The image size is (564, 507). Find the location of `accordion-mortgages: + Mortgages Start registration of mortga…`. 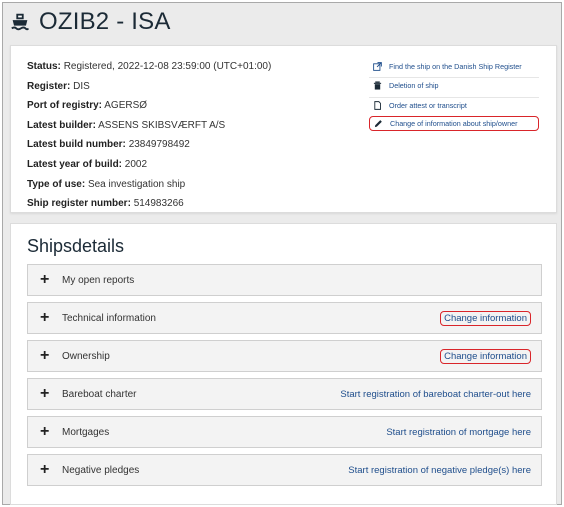

accordion-mortgages: + Mortgages Start registration of mortga… is located at coordinates (284, 432).